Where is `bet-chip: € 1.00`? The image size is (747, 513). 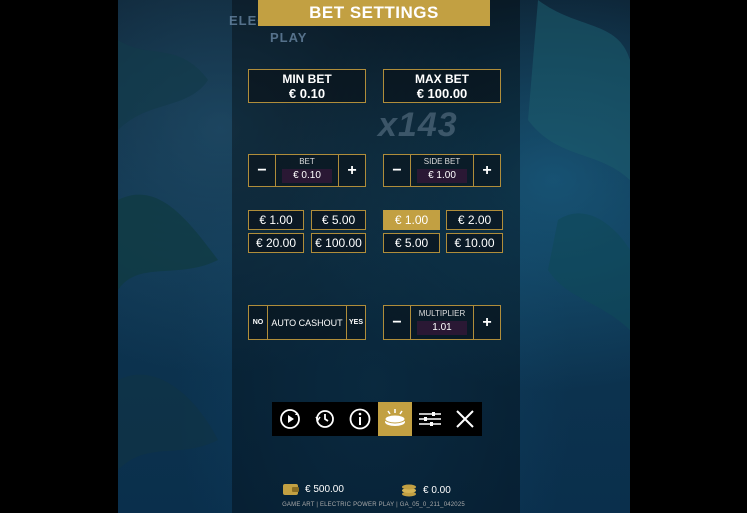
bet-chip: € 1.00 is located at coordinates (276, 220).